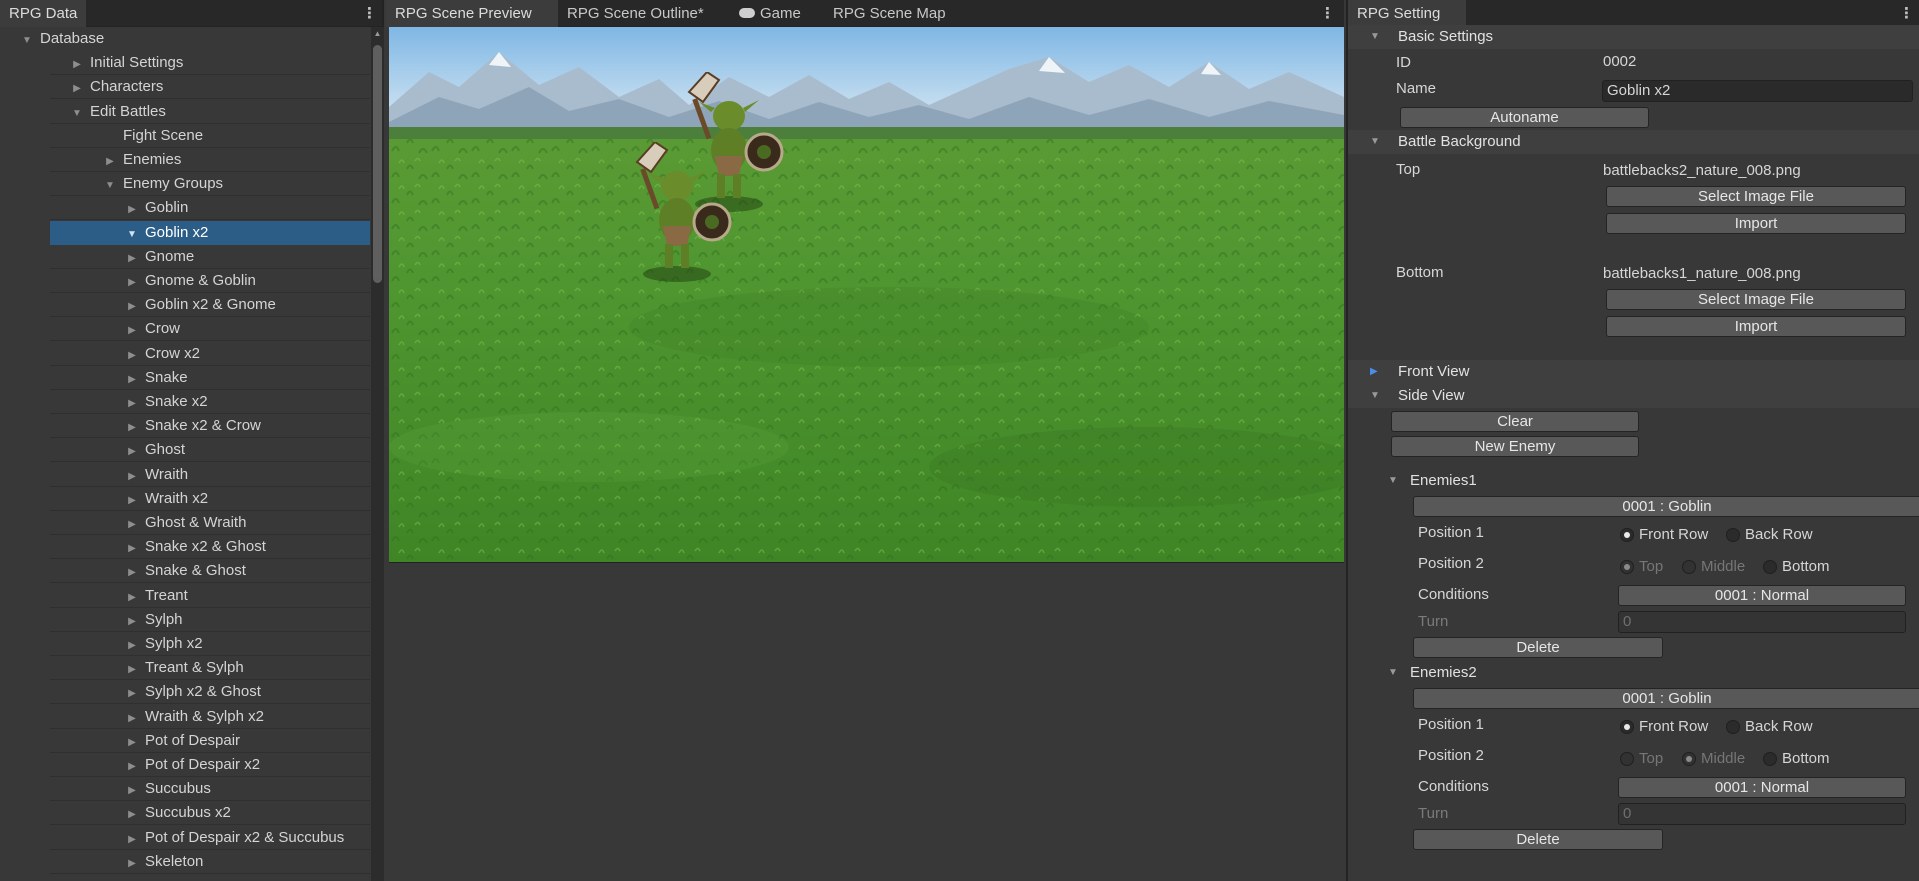 This screenshot has width=1919, height=881. Describe the element at coordinates (210, 257) in the screenshot. I see `tree-item: ▶ Gnome` at that location.